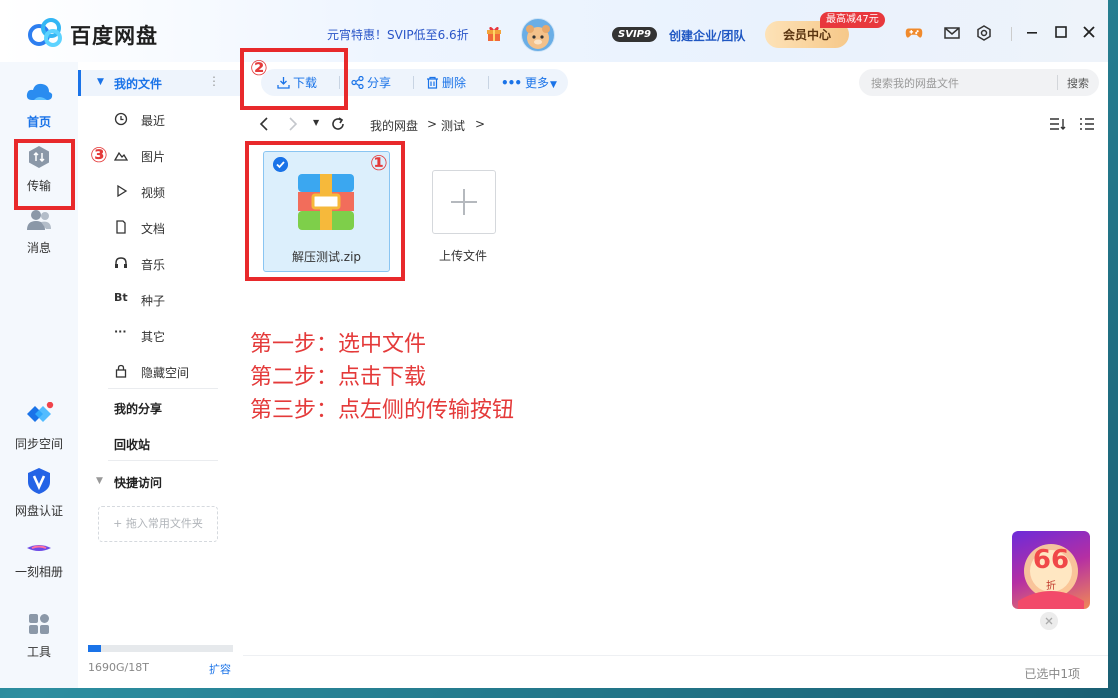  I want to click on left-nav: 首页 传输 消息 同步空间 网盘认证 一刻相册 工具, so click(39, 375).